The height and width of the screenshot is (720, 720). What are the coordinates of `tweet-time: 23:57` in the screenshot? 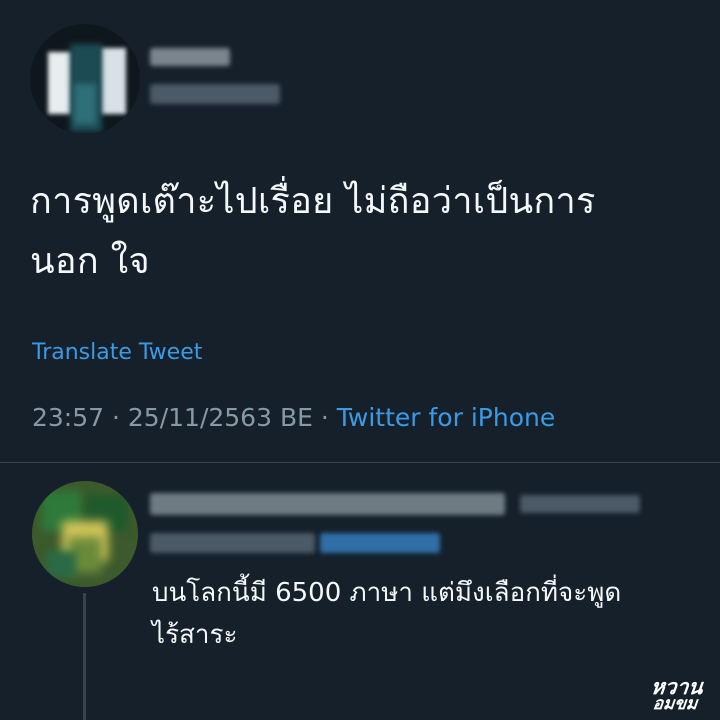 It's located at (68, 417).